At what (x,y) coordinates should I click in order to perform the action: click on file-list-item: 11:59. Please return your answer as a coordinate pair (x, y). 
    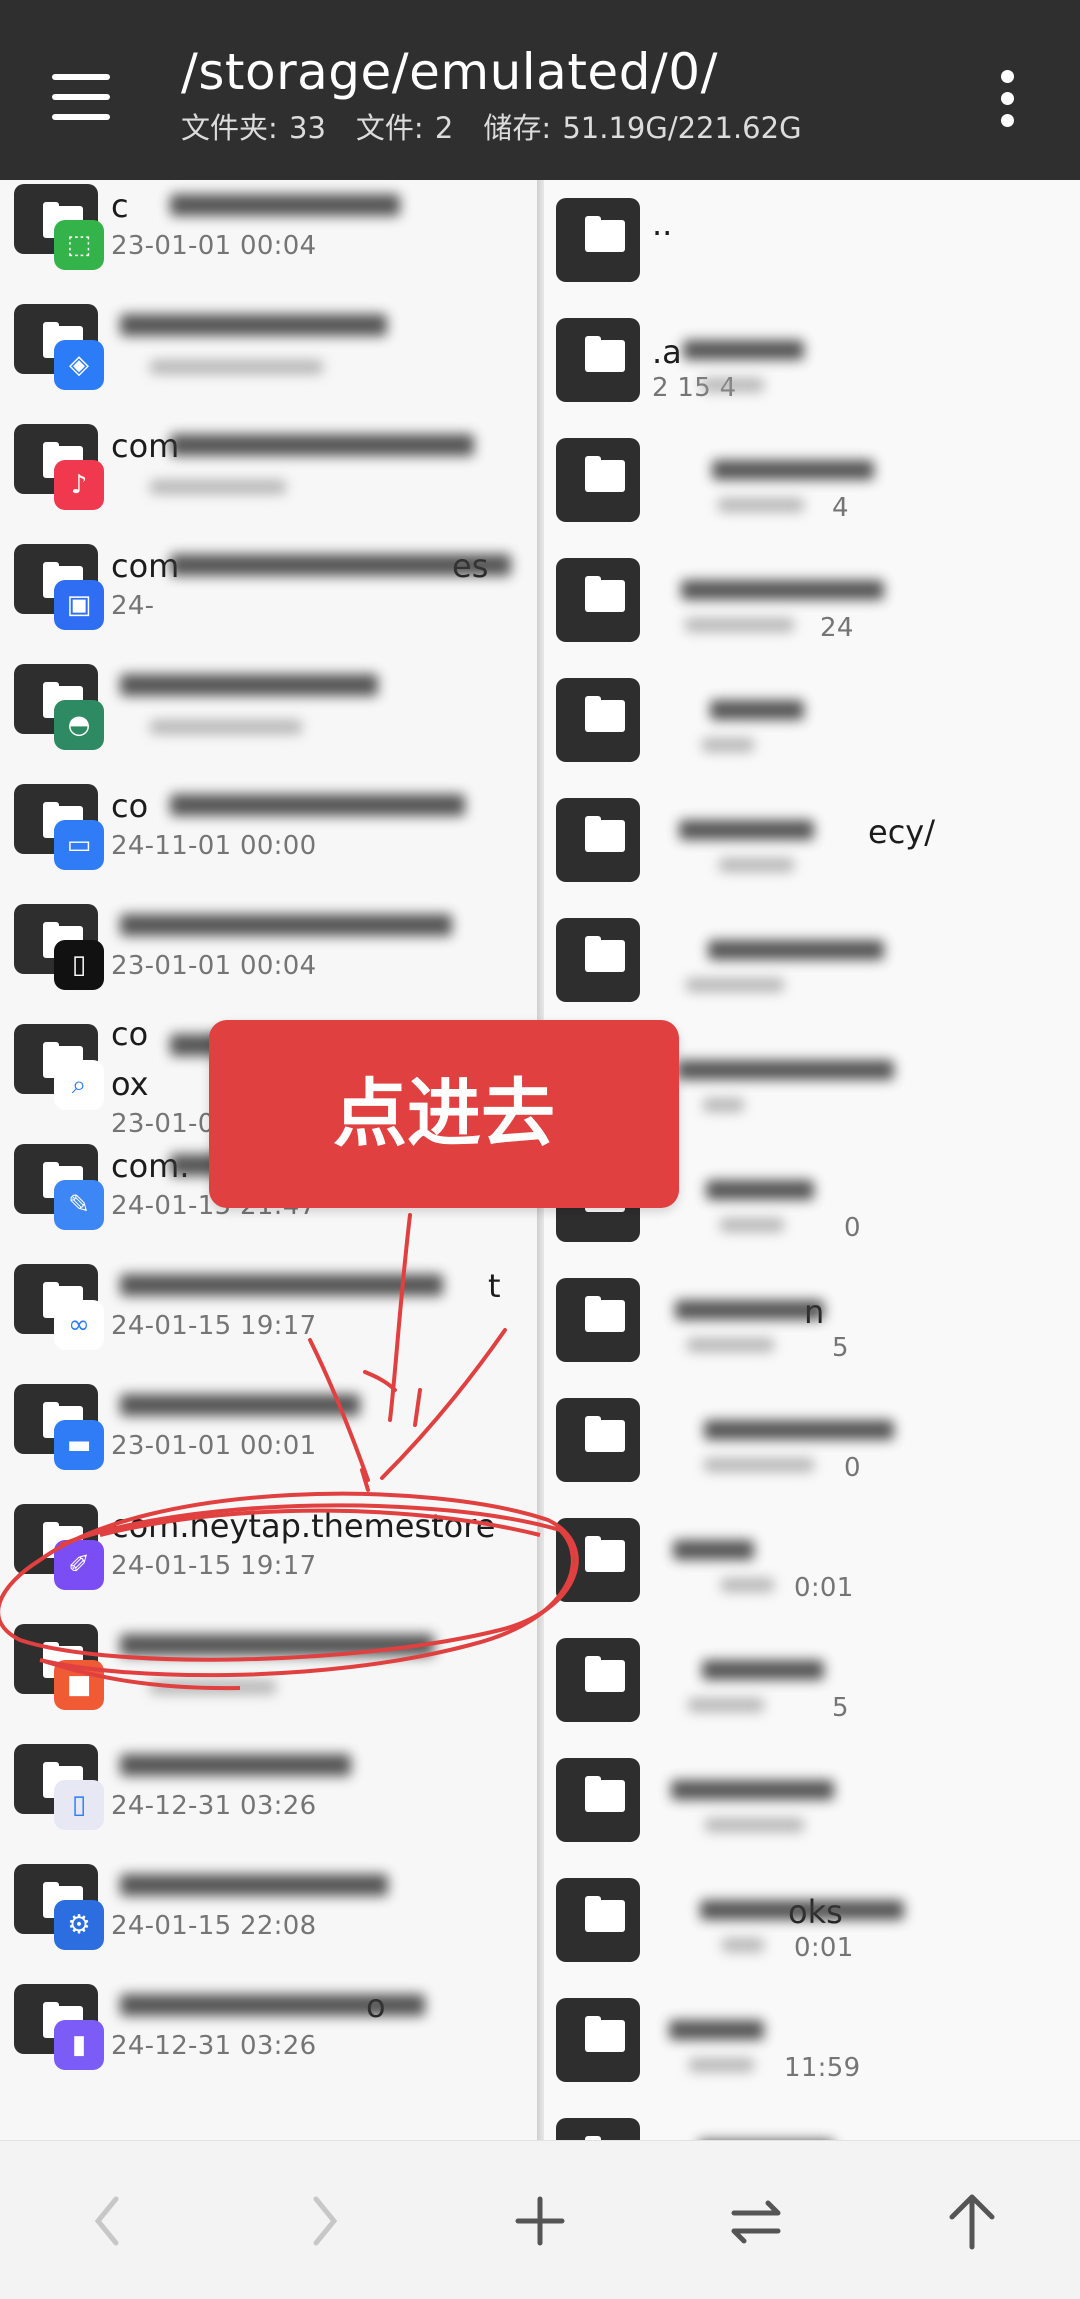
    Looking at the image, I should click on (812, 2058).